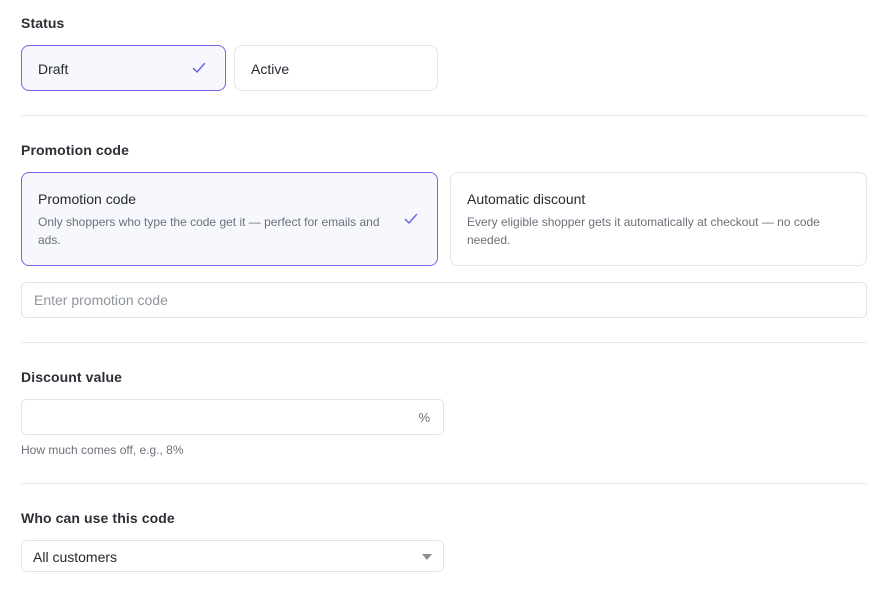 This screenshot has height=600, width=890. I want to click on percent-suffix: %, so click(424, 417).